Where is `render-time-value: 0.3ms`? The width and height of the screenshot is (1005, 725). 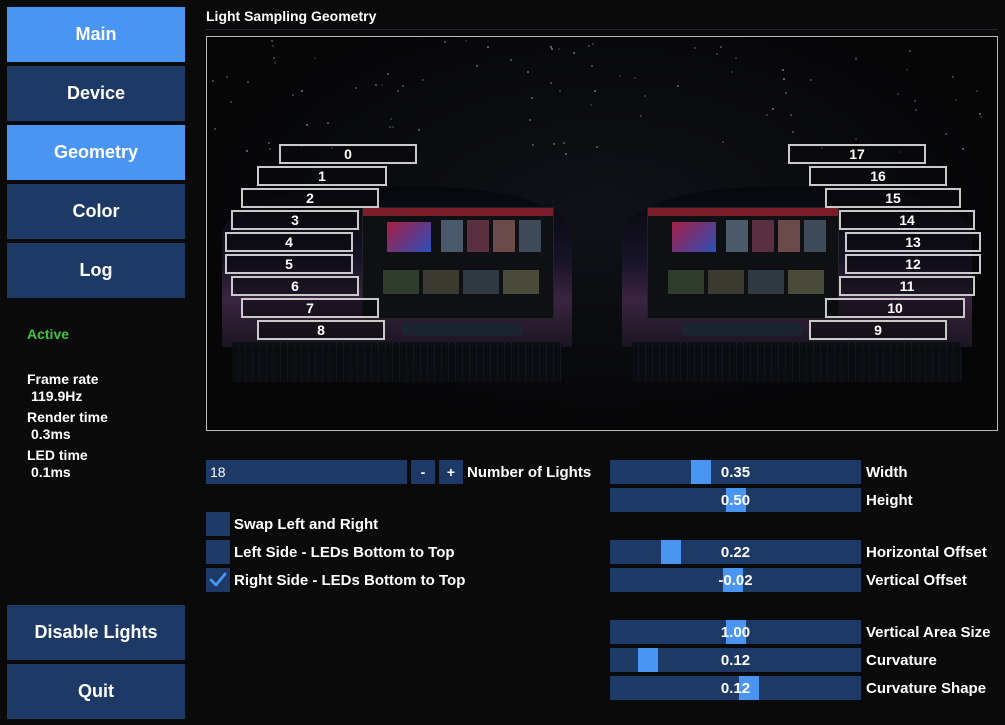 render-time-value: 0.3ms is located at coordinates (51, 434).